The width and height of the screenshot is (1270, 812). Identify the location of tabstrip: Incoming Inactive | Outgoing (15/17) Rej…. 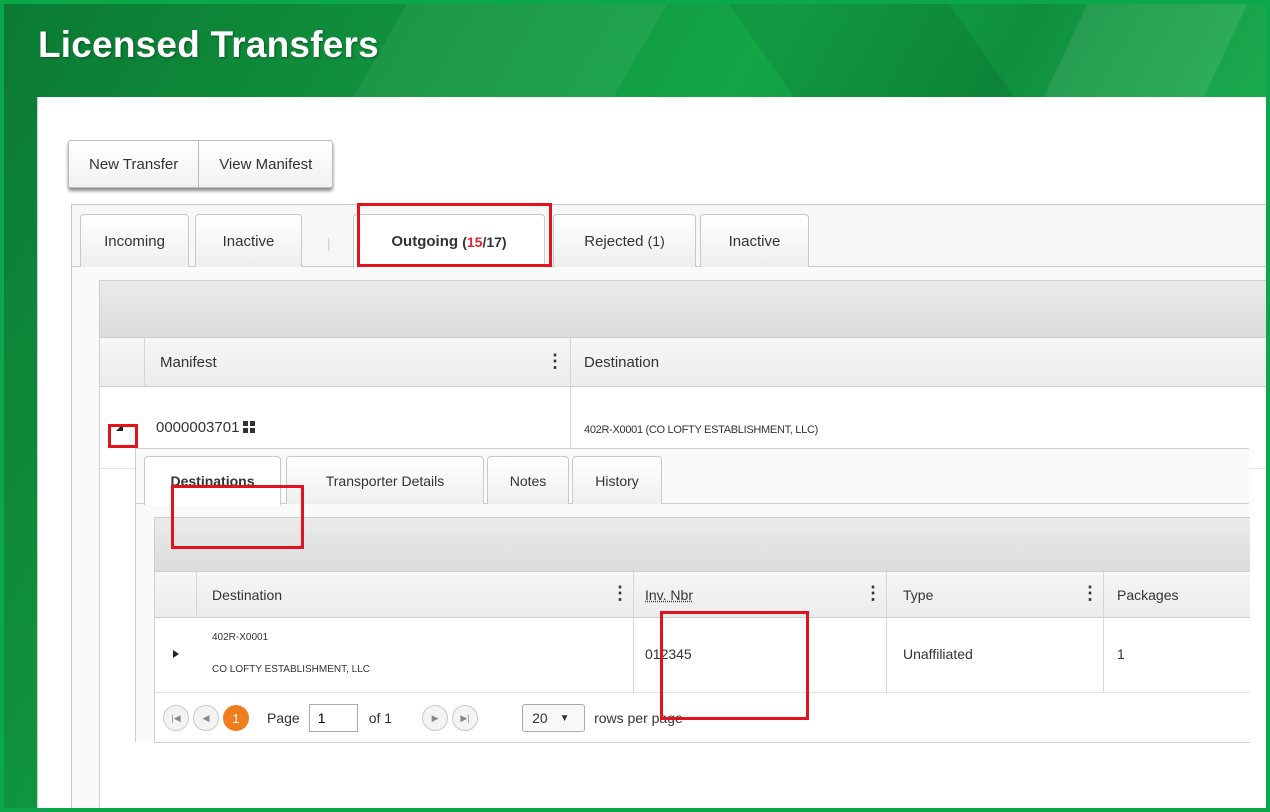
(669, 236).